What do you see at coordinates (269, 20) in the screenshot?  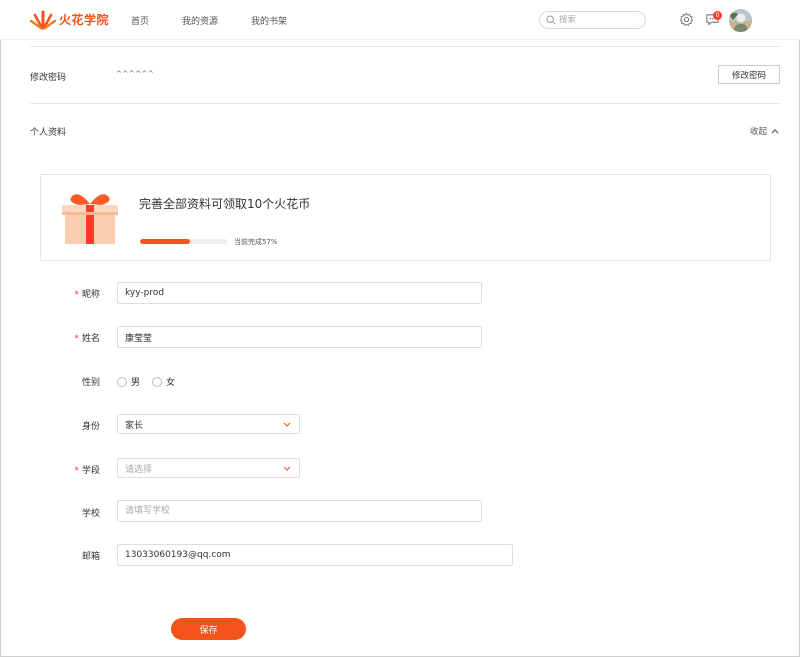 I see `nav-my-bookshelf: 我的书架` at bounding box center [269, 20].